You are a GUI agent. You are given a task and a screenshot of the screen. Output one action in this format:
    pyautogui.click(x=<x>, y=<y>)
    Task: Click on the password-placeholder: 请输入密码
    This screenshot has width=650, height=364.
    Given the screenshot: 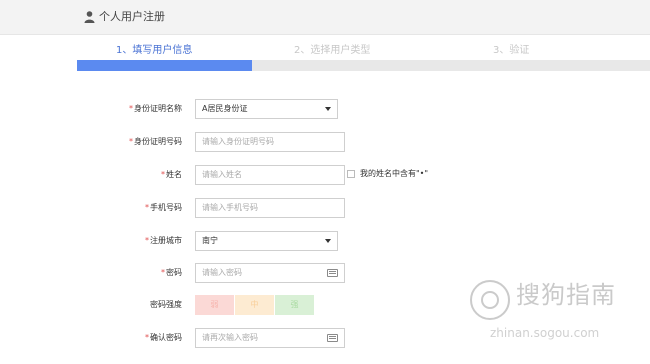 What is the action you would take?
    pyautogui.click(x=222, y=272)
    